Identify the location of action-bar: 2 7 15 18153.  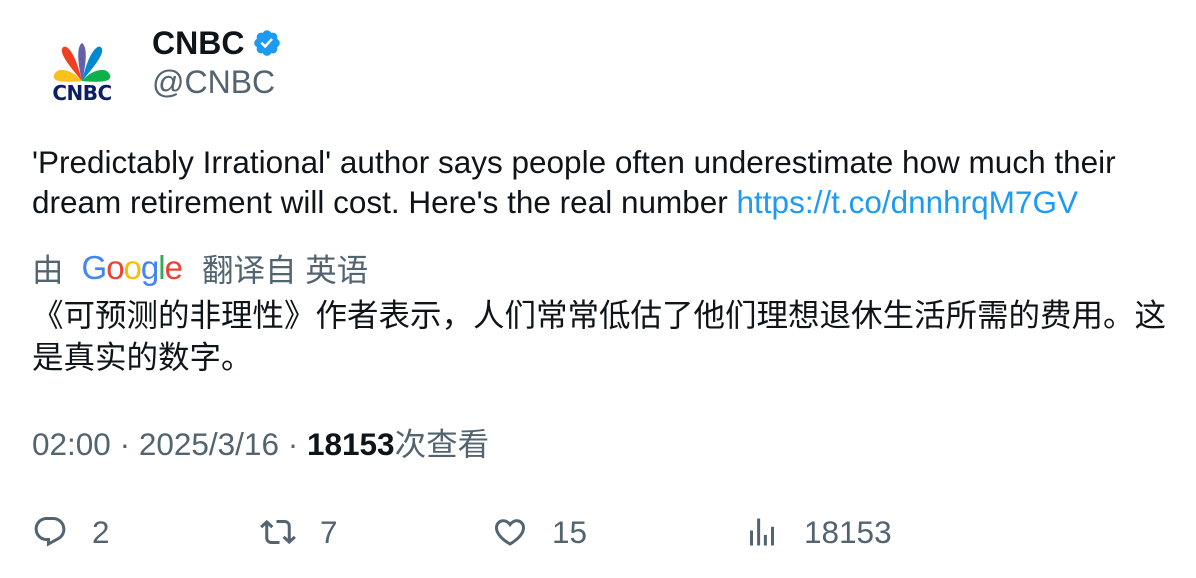
(602, 532).